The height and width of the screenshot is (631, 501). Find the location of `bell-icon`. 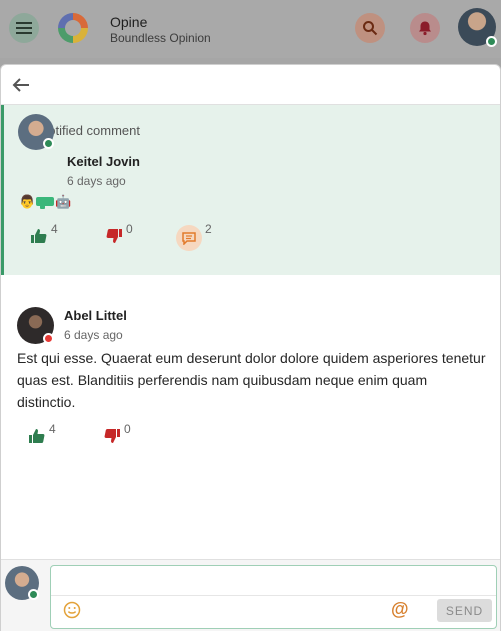

bell-icon is located at coordinates (425, 28).